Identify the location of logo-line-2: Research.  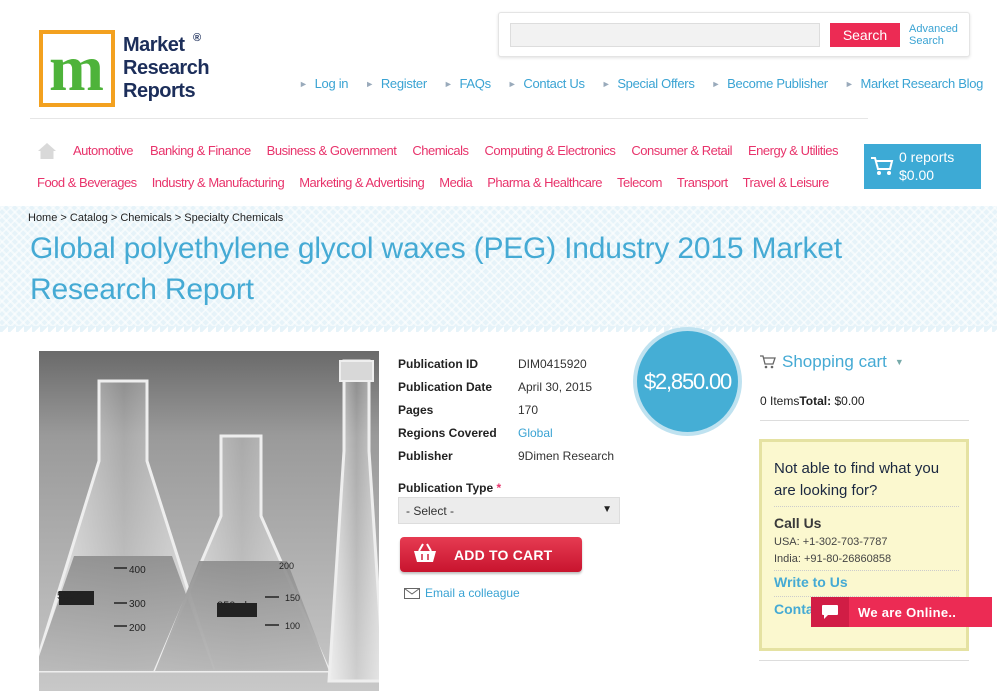
(166, 68).